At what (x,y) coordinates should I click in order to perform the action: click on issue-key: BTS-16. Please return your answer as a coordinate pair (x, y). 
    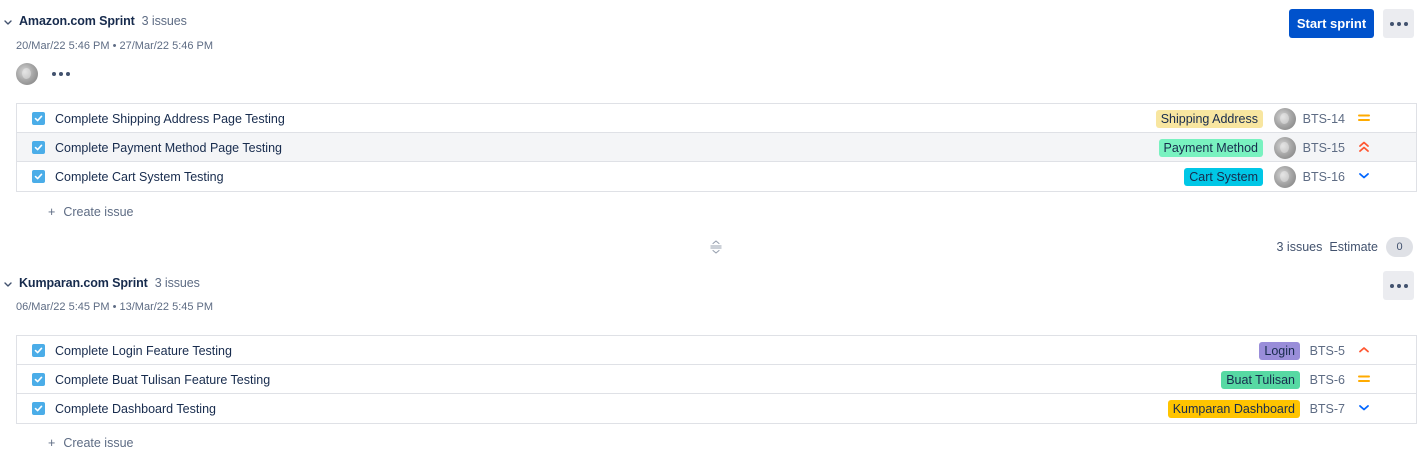
    Looking at the image, I should click on (1324, 177).